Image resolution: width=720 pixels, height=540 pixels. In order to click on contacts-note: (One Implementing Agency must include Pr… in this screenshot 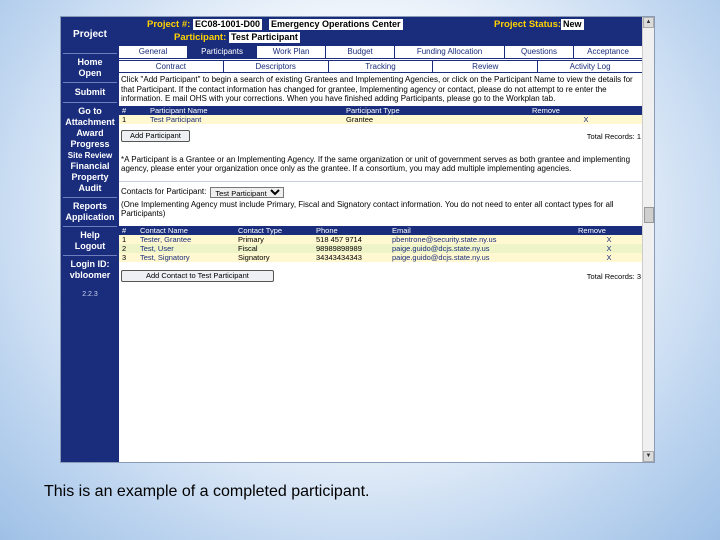, I will do `click(367, 209)`.